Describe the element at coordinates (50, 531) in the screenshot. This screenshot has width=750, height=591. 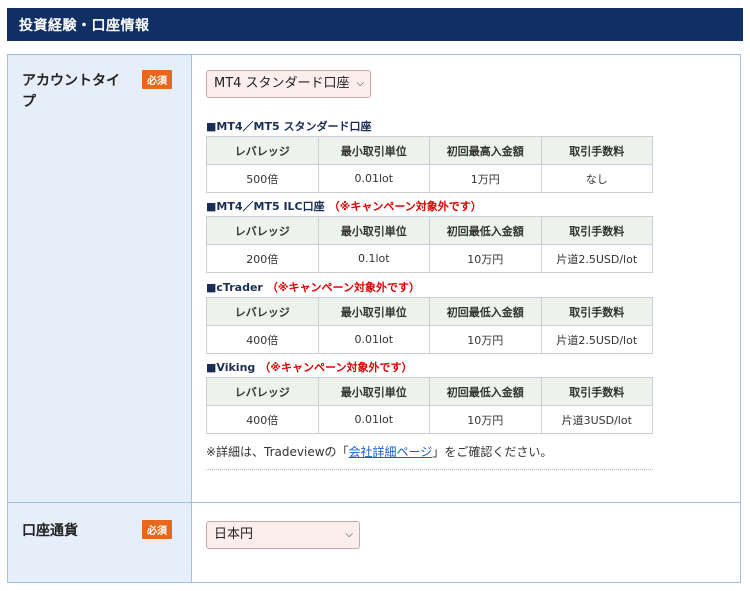
I see `currency-label: 口座通貨` at that location.